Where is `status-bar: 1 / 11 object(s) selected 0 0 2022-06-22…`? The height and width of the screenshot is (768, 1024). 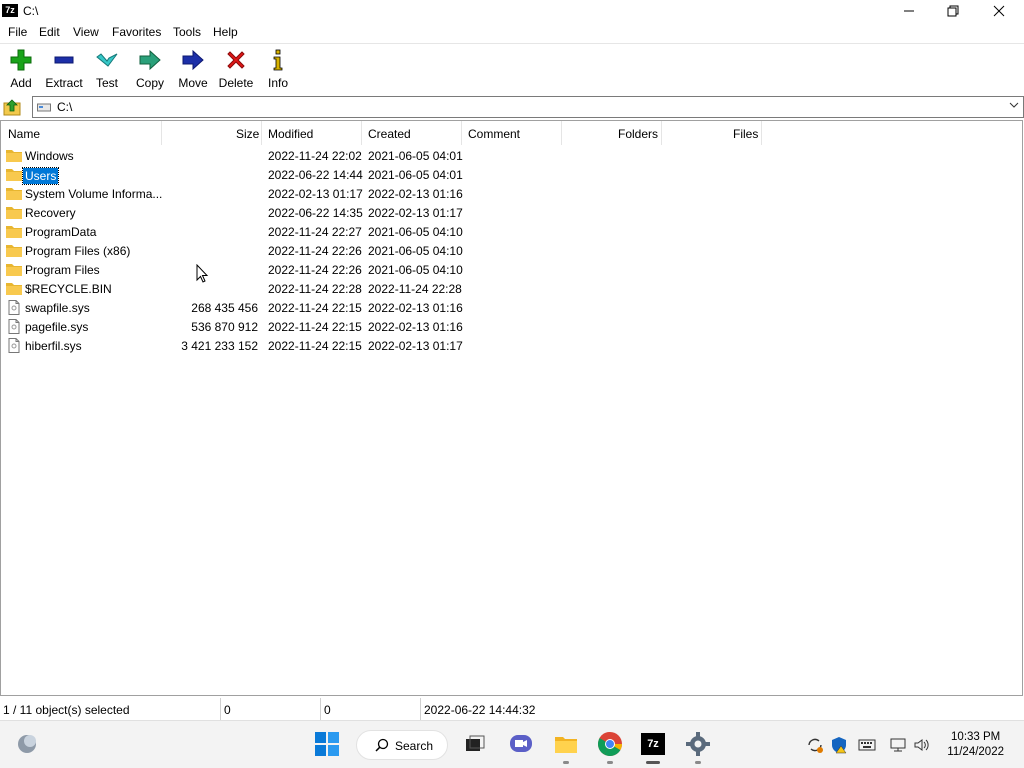
status-bar: 1 / 11 object(s) selected 0 0 2022-06-22… is located at coordinates (512, 709).